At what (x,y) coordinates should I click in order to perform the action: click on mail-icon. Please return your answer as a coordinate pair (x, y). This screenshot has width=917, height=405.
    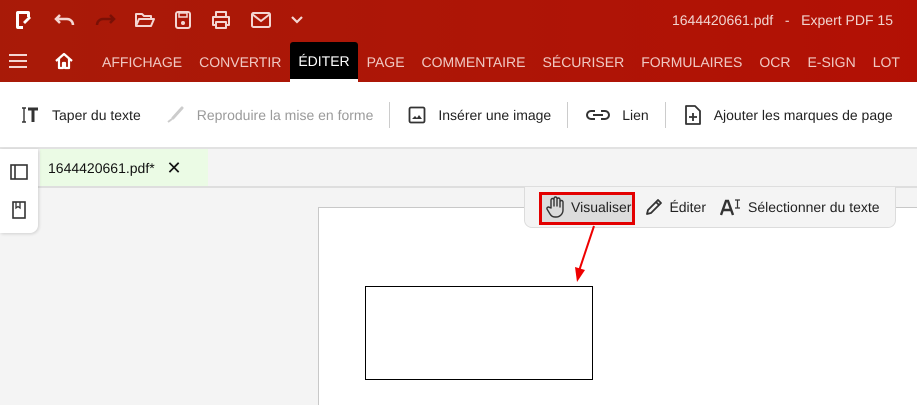
    Looking at the image, I should click on (261, 20).